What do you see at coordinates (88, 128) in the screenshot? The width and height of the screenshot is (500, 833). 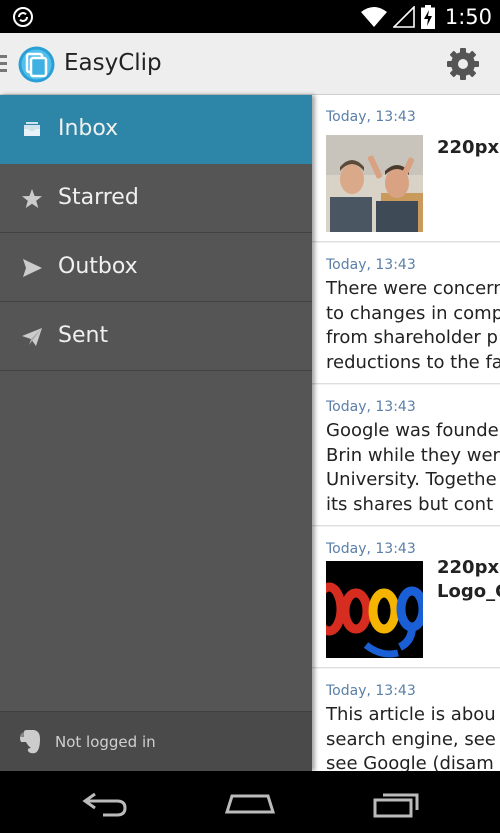 I see `drawer-item-label: Inbox` at bounding box center [88, 128].